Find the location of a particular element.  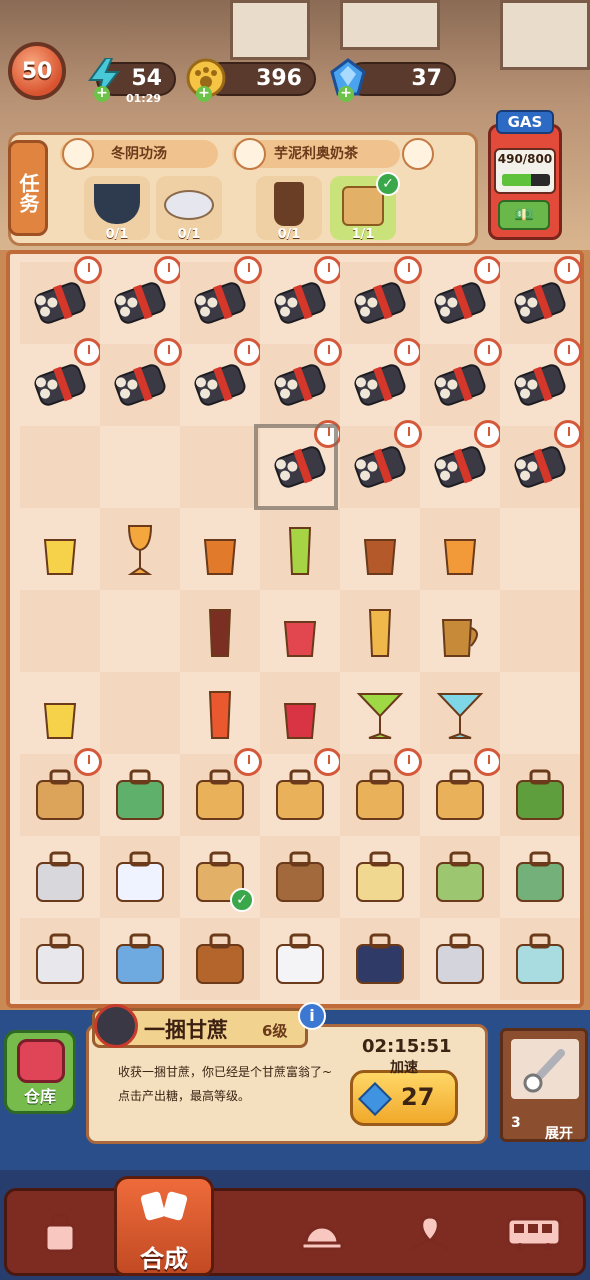

sunrise-cocktail-icon is located at coordinates (220, 713).